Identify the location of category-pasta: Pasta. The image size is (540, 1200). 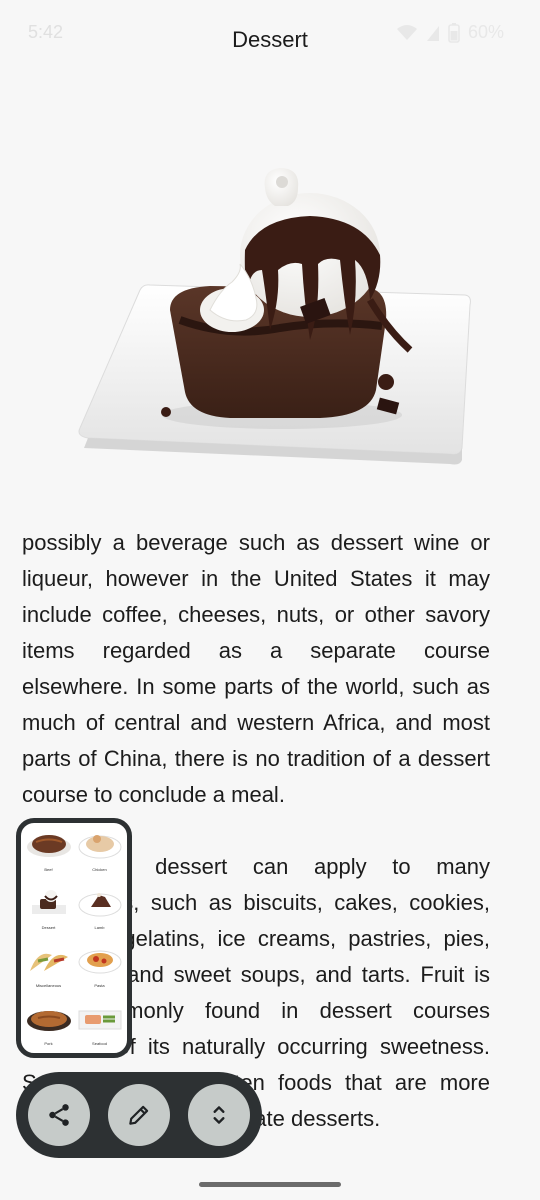
(99, 974).